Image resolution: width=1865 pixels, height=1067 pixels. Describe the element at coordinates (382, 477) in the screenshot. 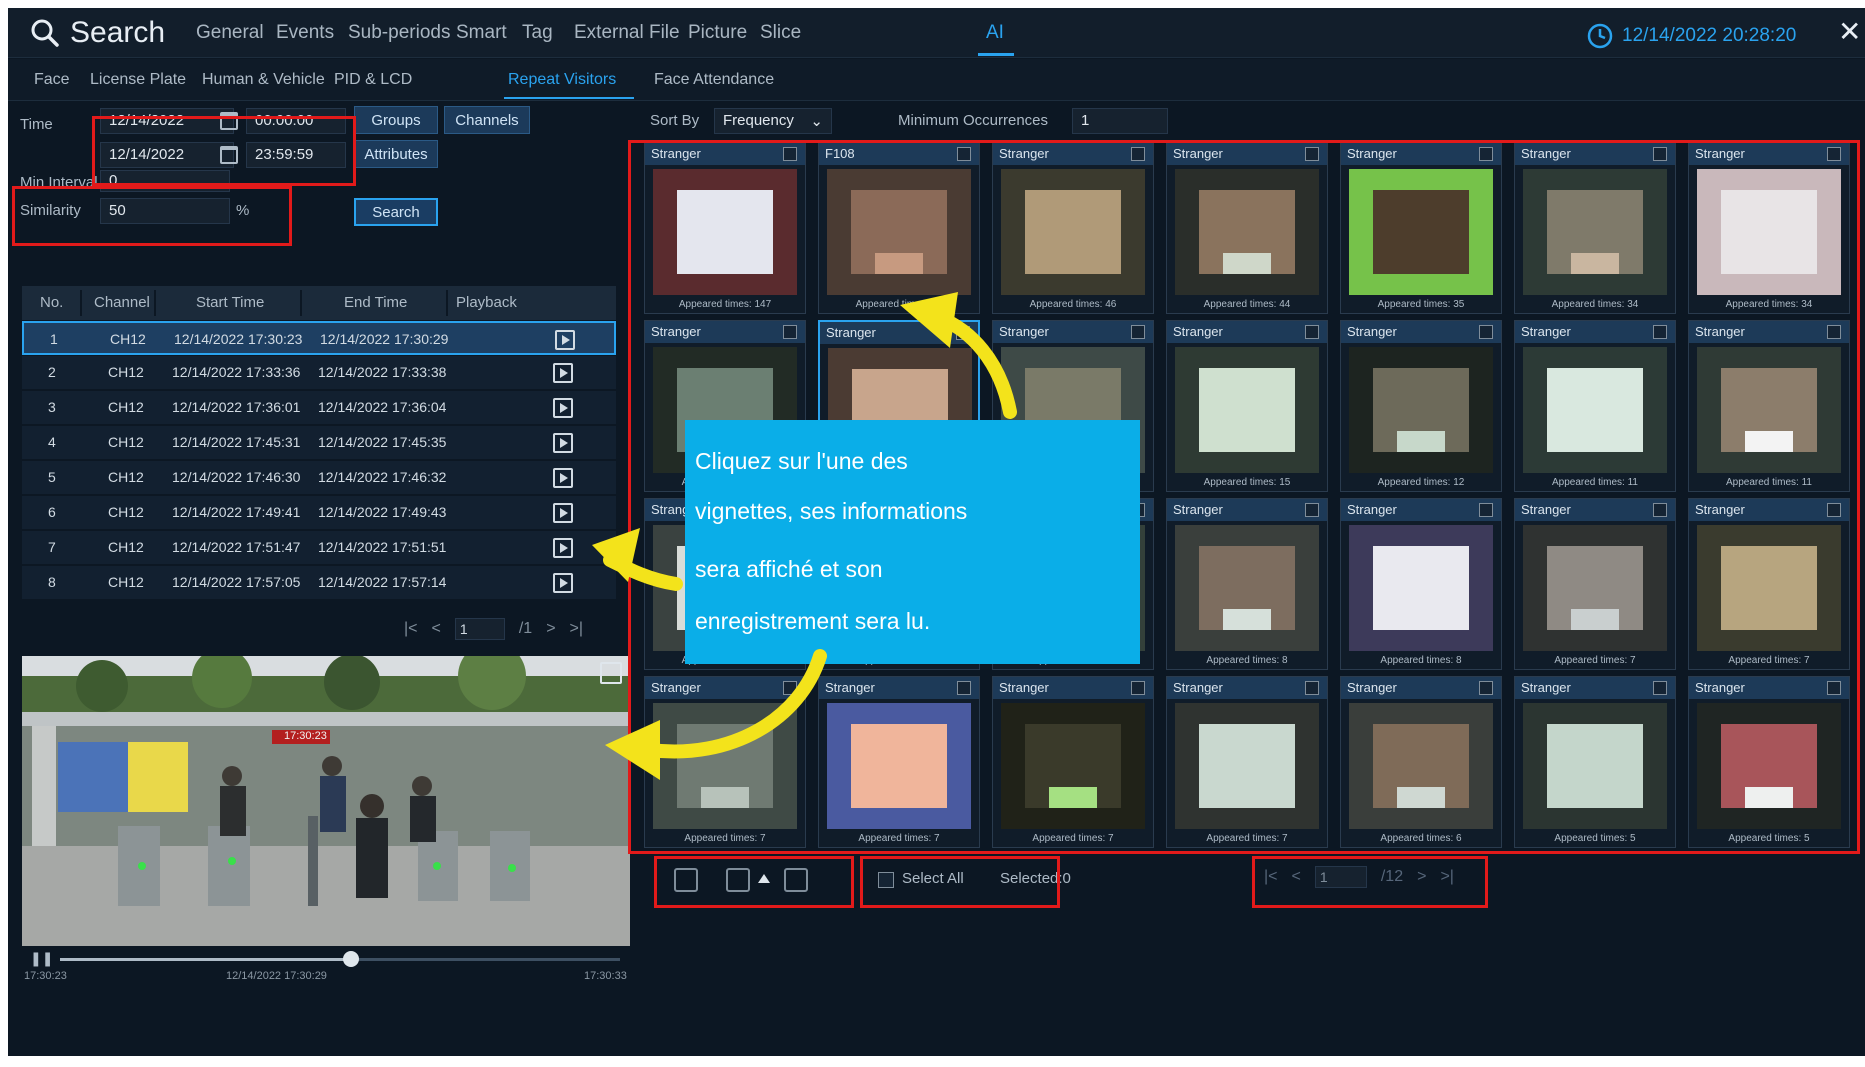

I see `row-end-time: 12/14/2022 17:46:32` at that location.